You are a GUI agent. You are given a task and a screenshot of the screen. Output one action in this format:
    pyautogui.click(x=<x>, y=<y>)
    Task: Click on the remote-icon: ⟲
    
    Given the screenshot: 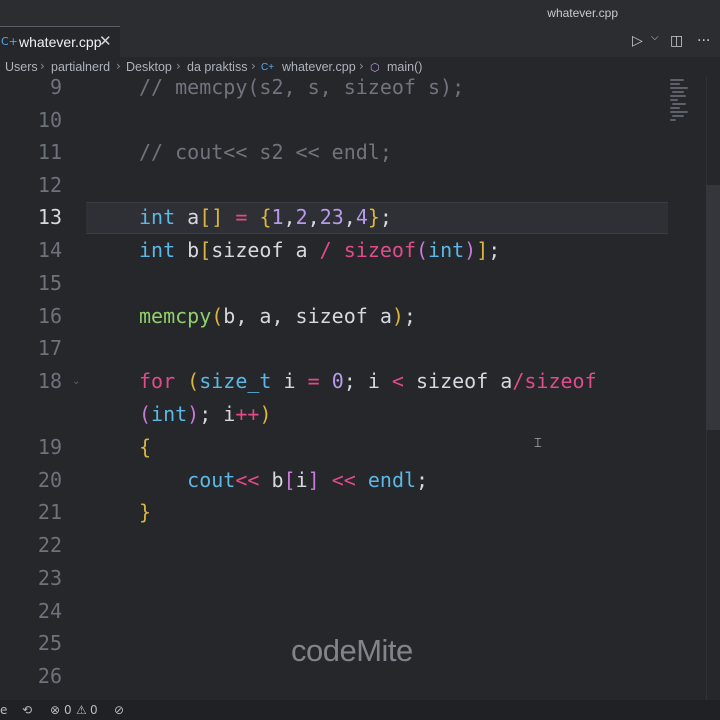 What is the action you would take?
    pyautogui.click(x=27, y=710)
    